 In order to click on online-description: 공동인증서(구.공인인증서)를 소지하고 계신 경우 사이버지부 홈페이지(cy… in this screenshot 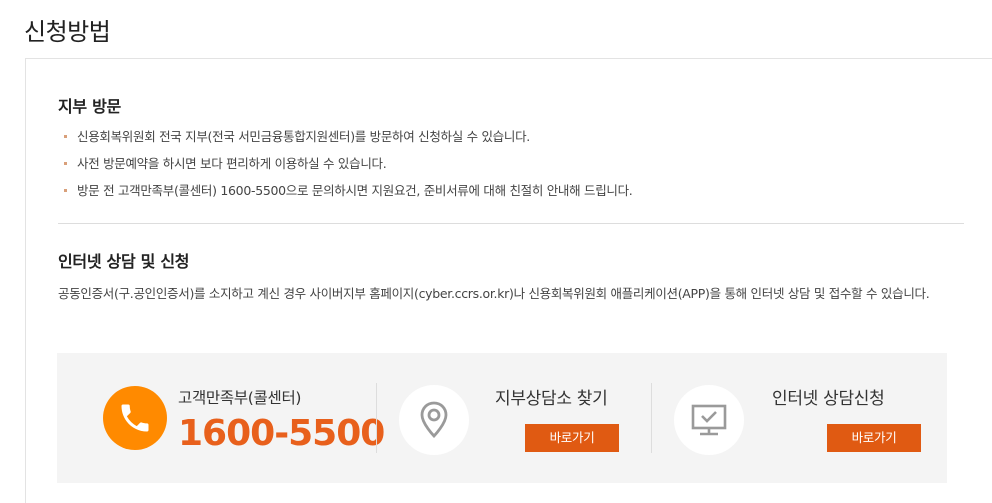, I will do `click(494, 293)`.